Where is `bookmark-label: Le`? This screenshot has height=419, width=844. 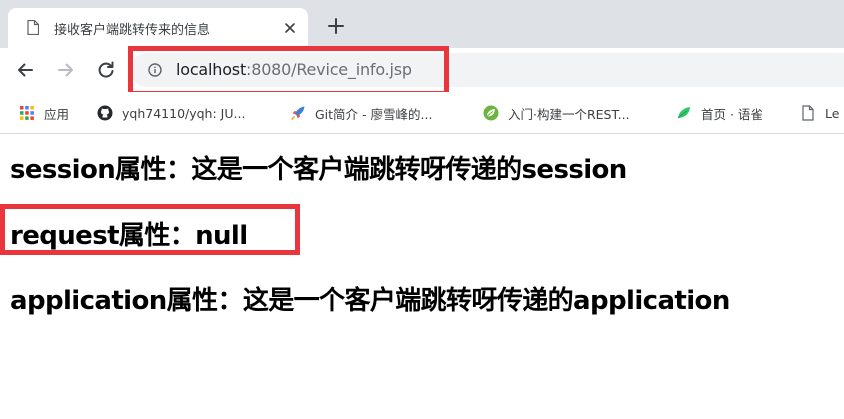 bookmark-label: Le is located at coordinates (832, 113).